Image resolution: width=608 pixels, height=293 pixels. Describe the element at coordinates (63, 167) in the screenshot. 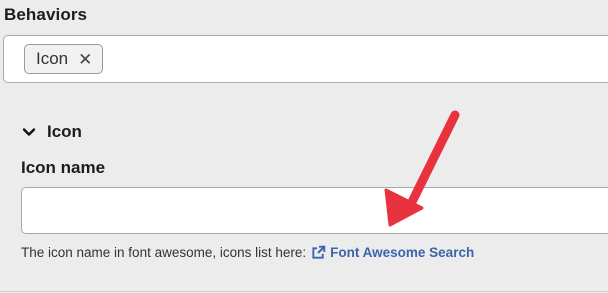

I see `icon-name-label: Icon name` at that location.